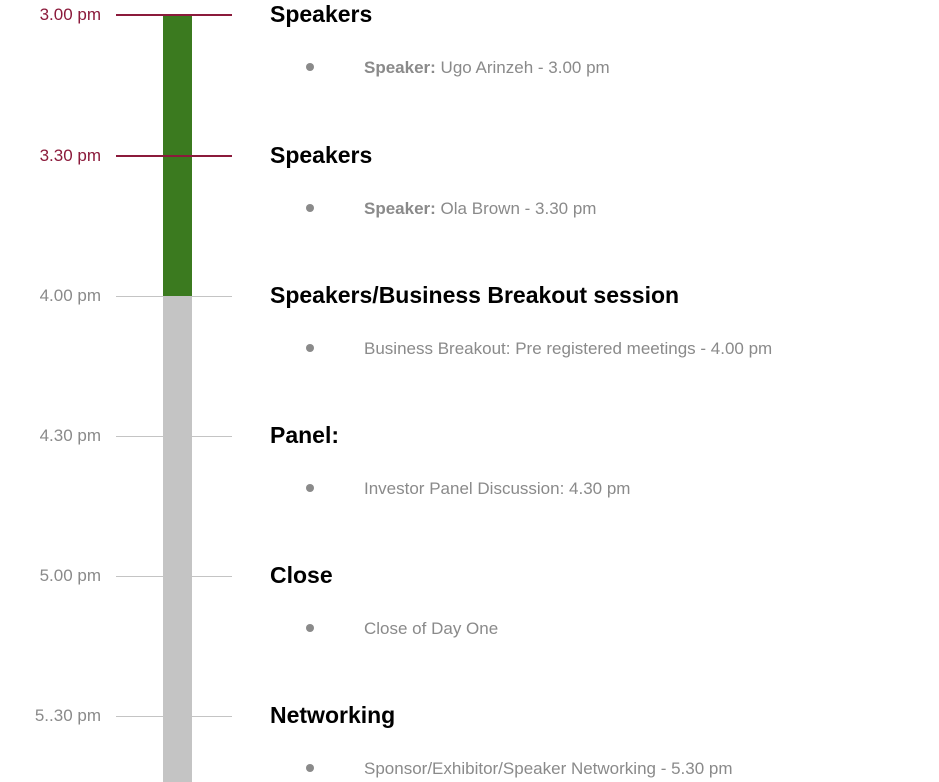  I want to click on session-title: Panel:, so click(305, 435).